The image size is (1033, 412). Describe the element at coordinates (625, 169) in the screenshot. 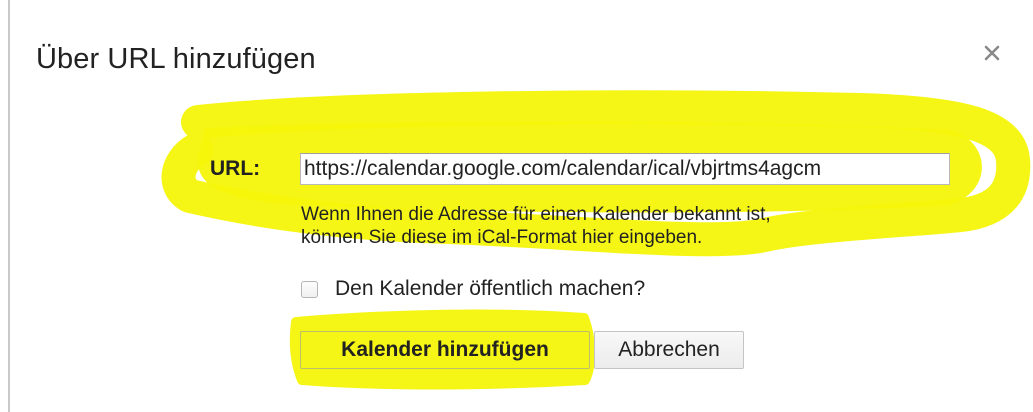

I see `url-input` at that location.